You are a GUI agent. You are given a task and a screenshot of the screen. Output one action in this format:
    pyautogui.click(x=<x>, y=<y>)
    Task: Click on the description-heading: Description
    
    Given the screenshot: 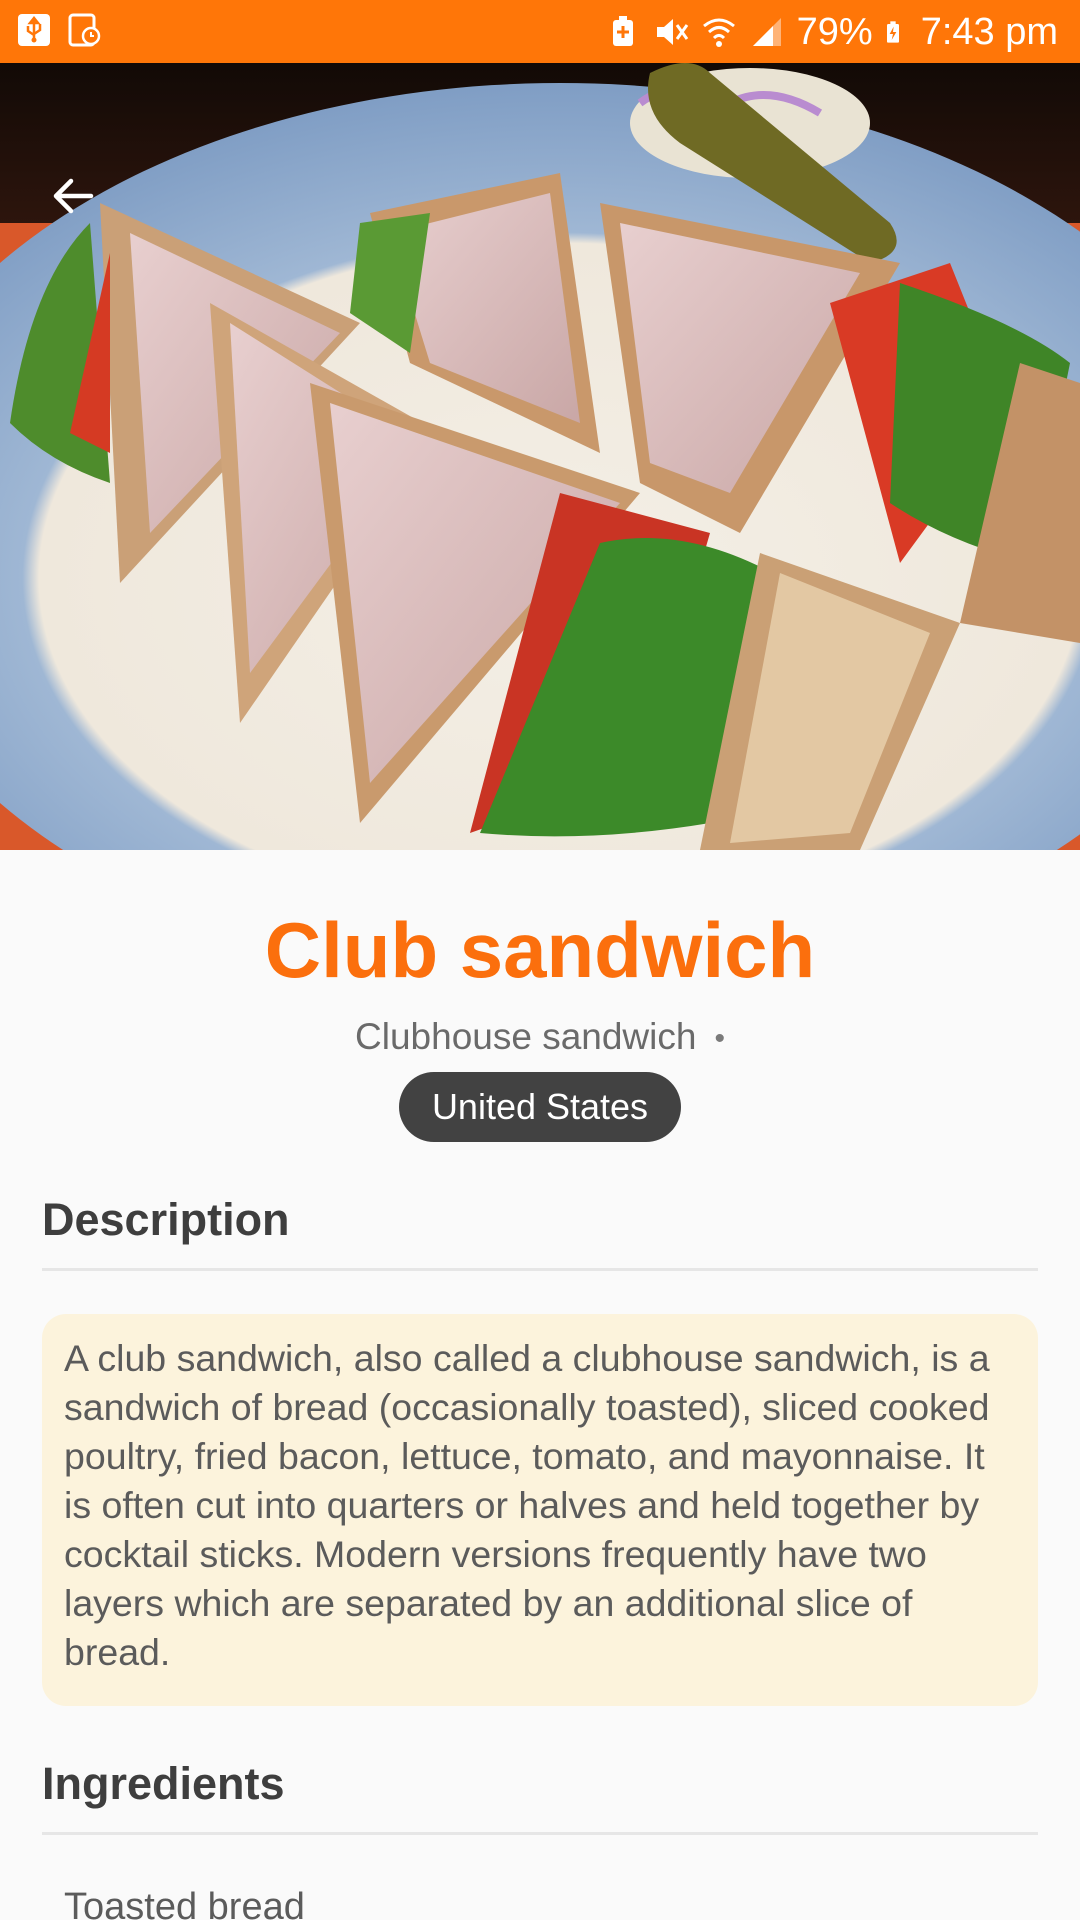 What is the action you would take?
    pyautogui.click(x=166, y=1219)
    